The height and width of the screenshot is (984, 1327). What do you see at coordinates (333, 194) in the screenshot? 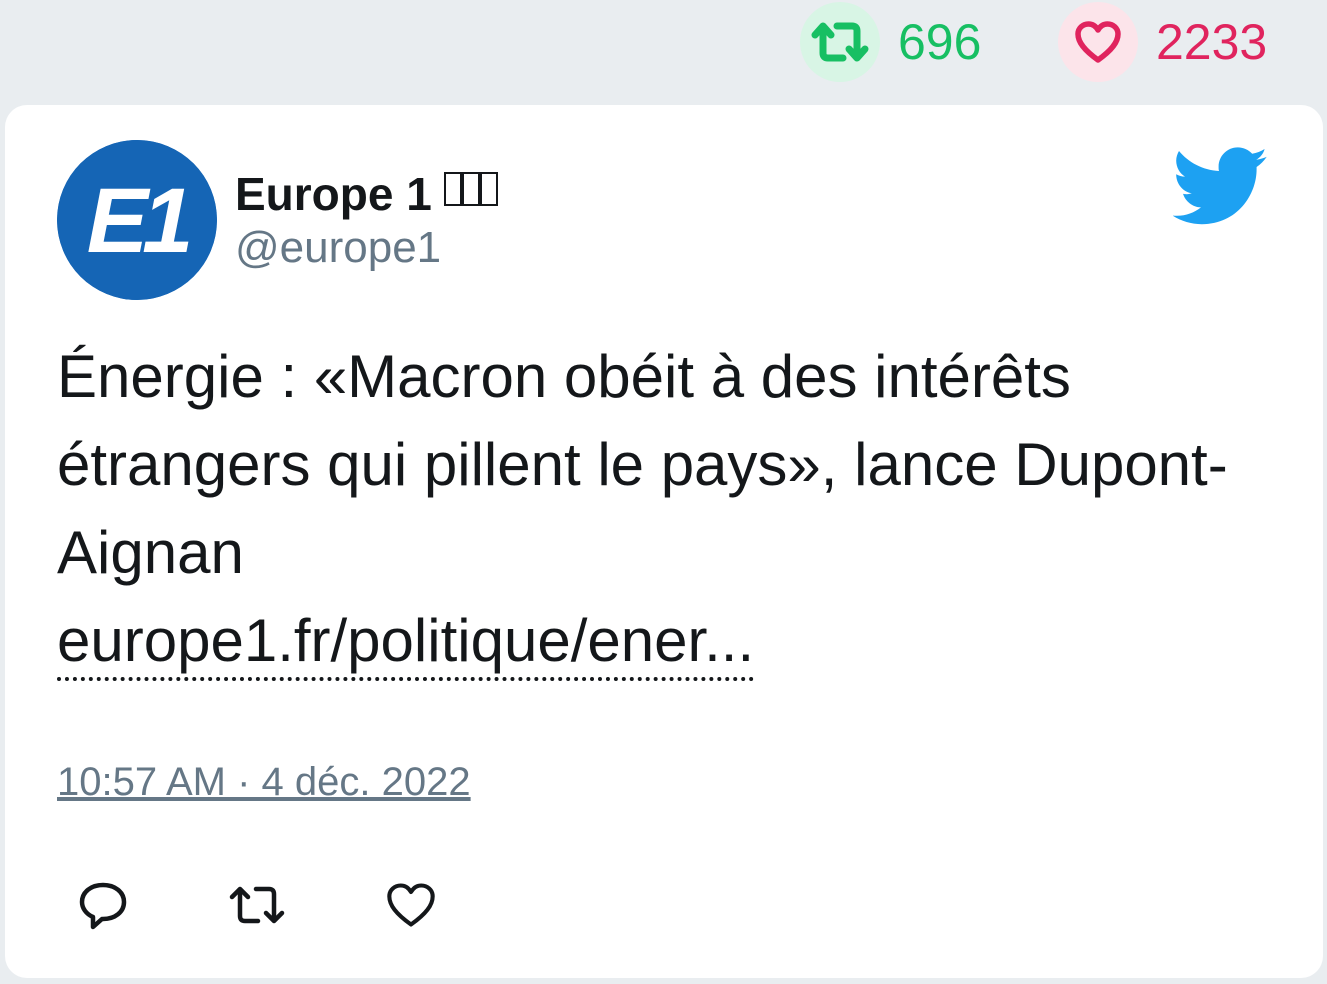
I see `author-name: Europe 1` at bounding box center [333, 194].